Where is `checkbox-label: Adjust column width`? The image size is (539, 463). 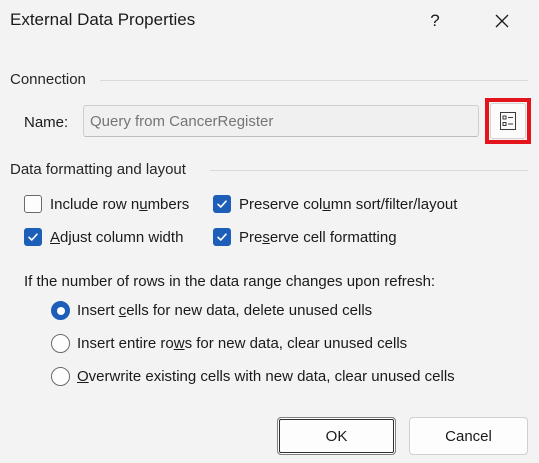
checkbox-label: Adjust column width is located at coordinates (117, 237).